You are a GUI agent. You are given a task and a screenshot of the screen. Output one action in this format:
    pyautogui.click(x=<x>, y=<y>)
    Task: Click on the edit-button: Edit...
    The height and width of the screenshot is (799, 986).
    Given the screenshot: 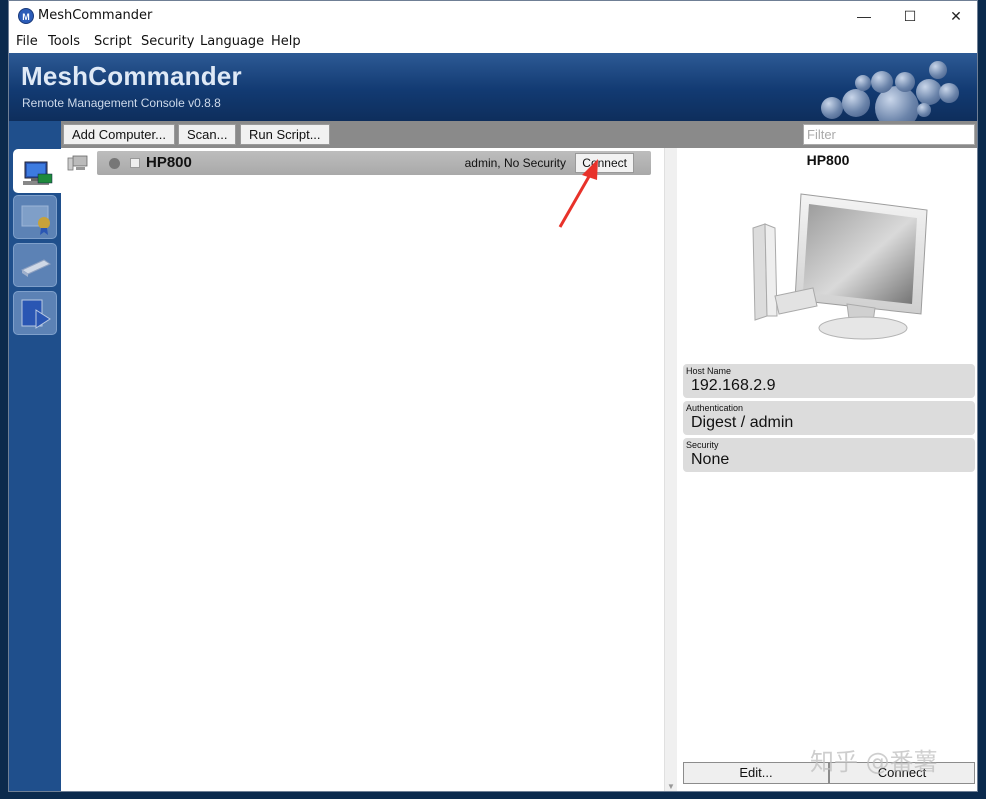 What is the action you would take?
    pyautogui.click(x=756, y=773)
    